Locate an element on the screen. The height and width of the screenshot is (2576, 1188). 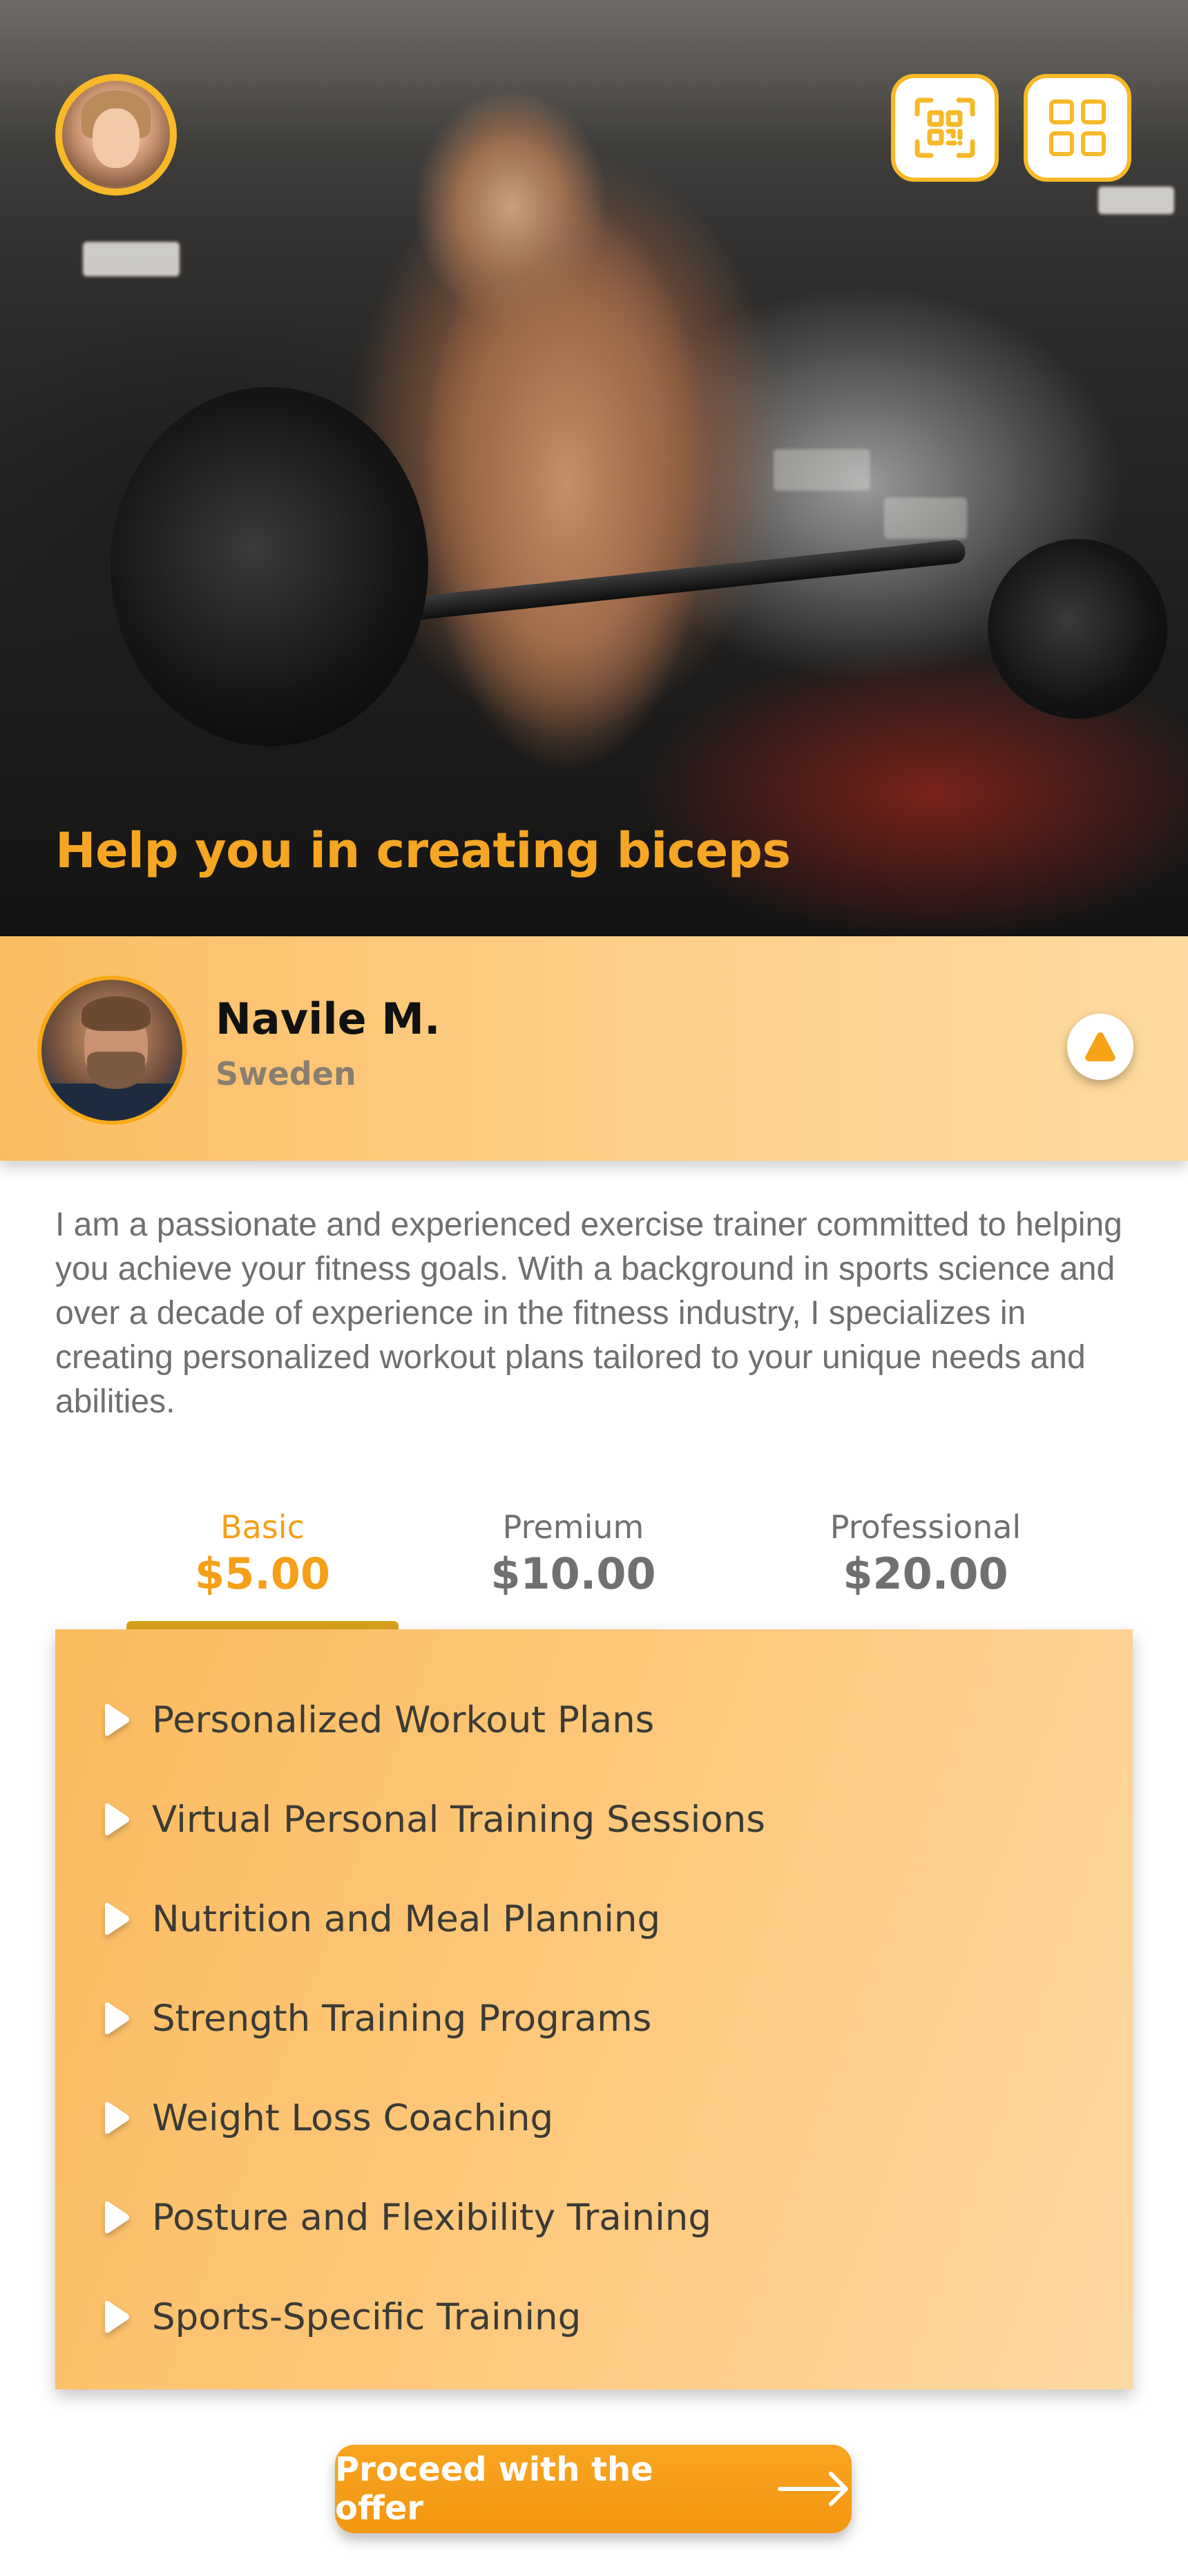
feature-label: Virtual Personal Training Sessions is located at coordinates (458, 1819).